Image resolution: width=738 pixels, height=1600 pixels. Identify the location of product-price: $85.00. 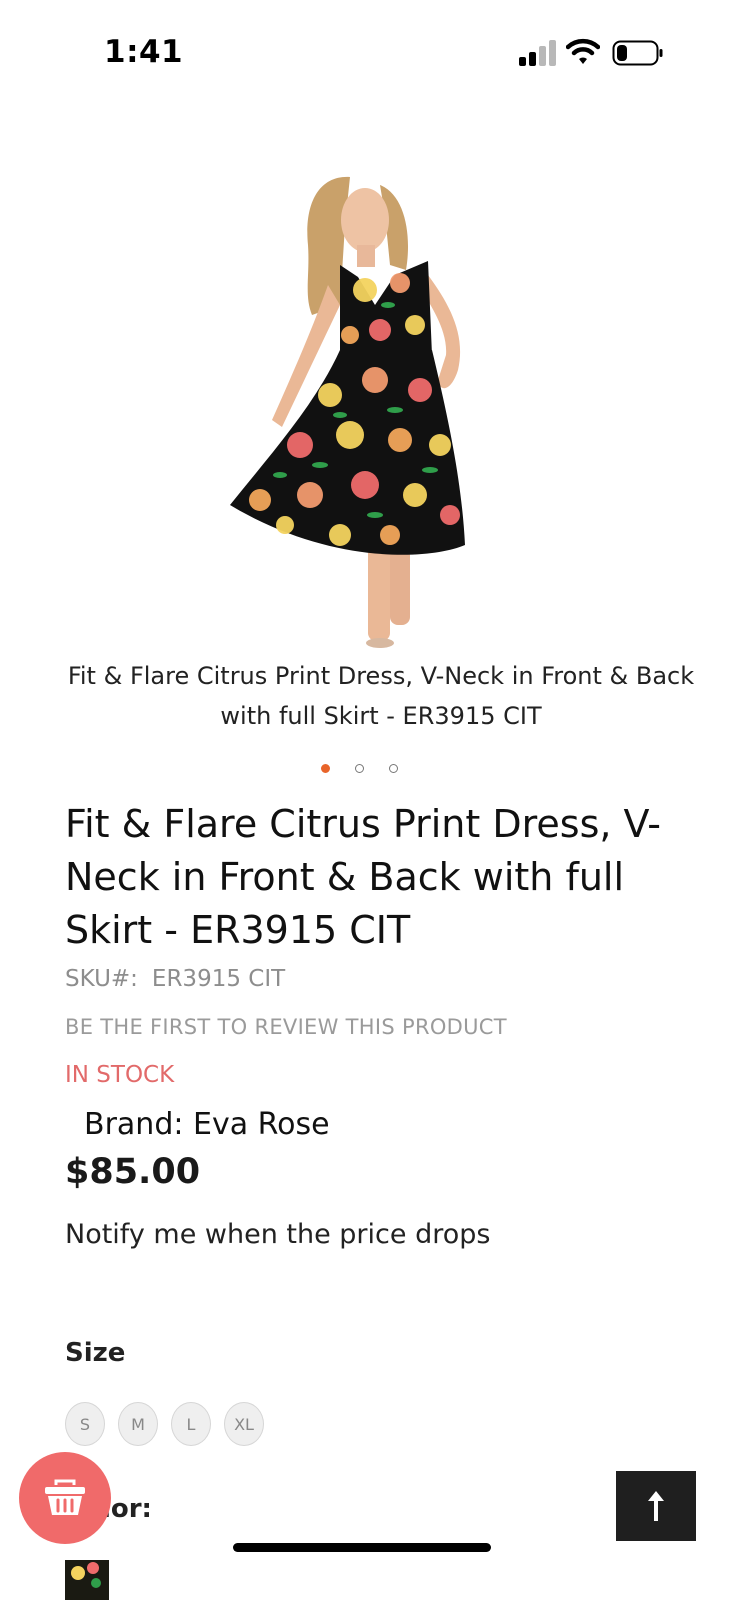
(133, 1172).